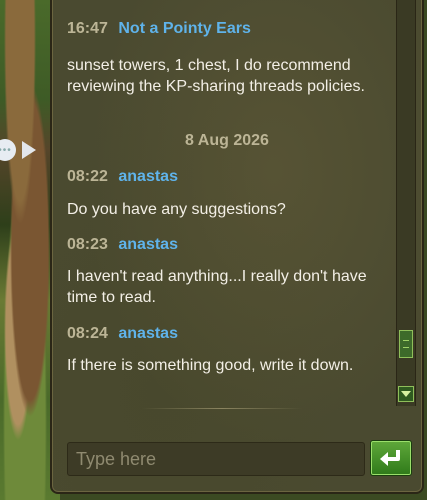 The width and height of the screenshot is (427, 500). I want to click on message-header: 08:22 anastas, so click(122, 177).